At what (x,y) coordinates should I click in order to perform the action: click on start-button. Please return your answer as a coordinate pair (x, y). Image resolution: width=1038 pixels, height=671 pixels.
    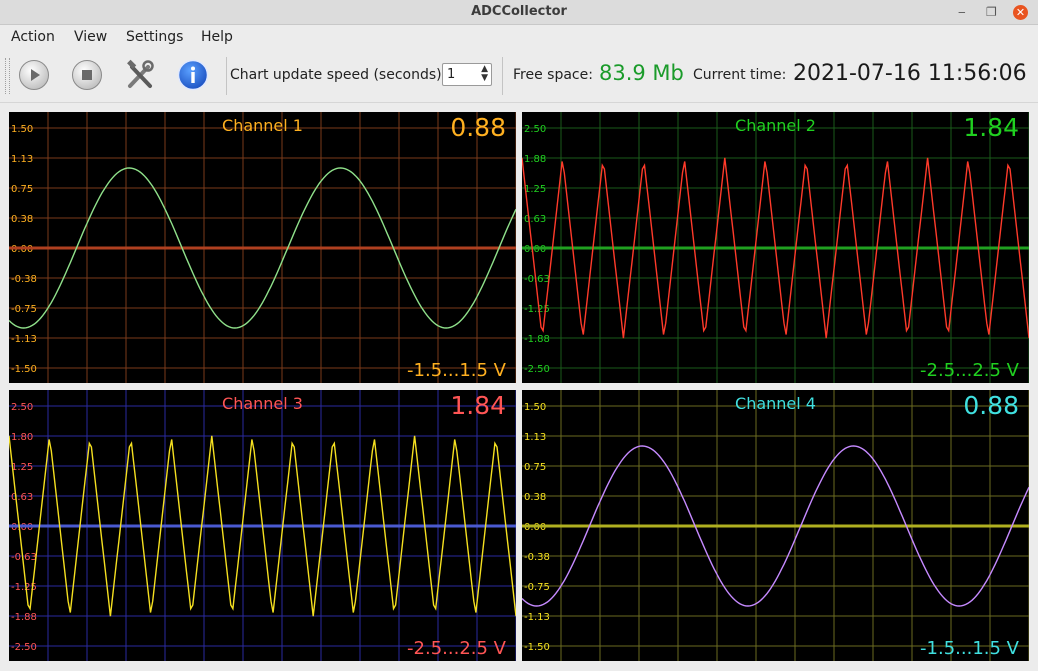
    Looking at the image, I should click on (34, 75).